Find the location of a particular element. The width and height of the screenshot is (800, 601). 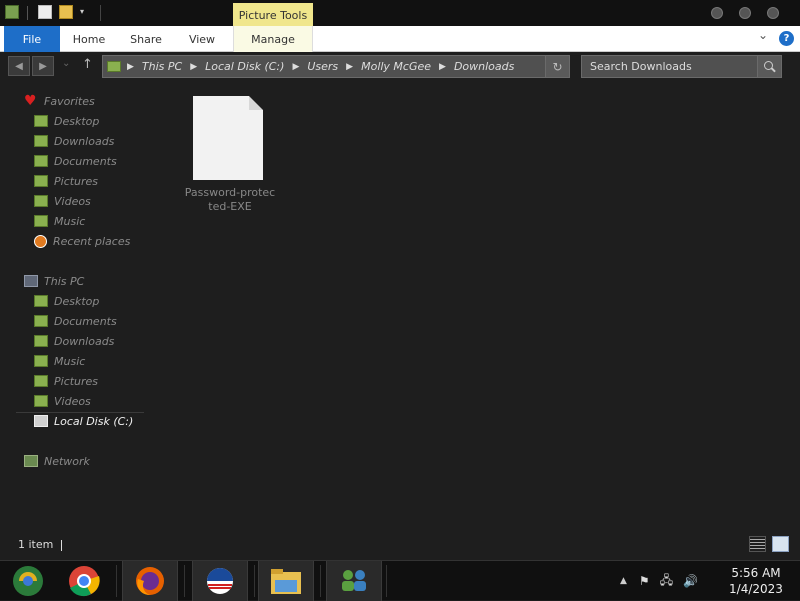

large-icons-view-icon is located at coordinates (780, 544).